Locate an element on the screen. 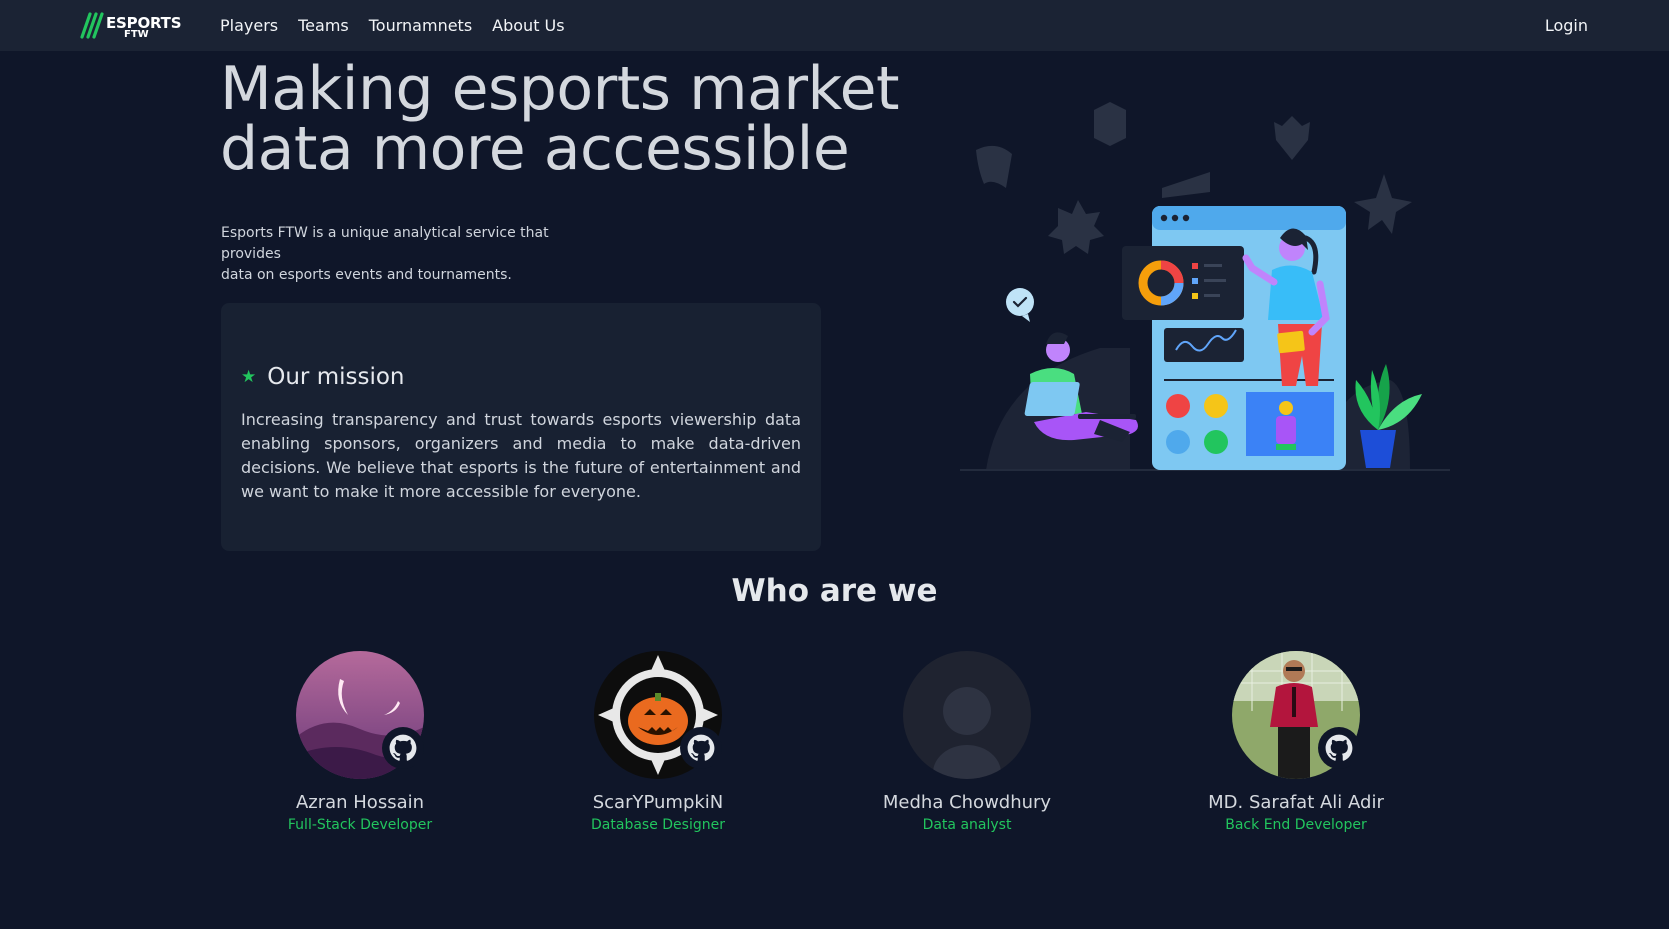 Image resolution: width=1669 pixels, height=929 pixels. nav-links: Players Teams Tournamnets About Us is located at coordinates (392, 25).